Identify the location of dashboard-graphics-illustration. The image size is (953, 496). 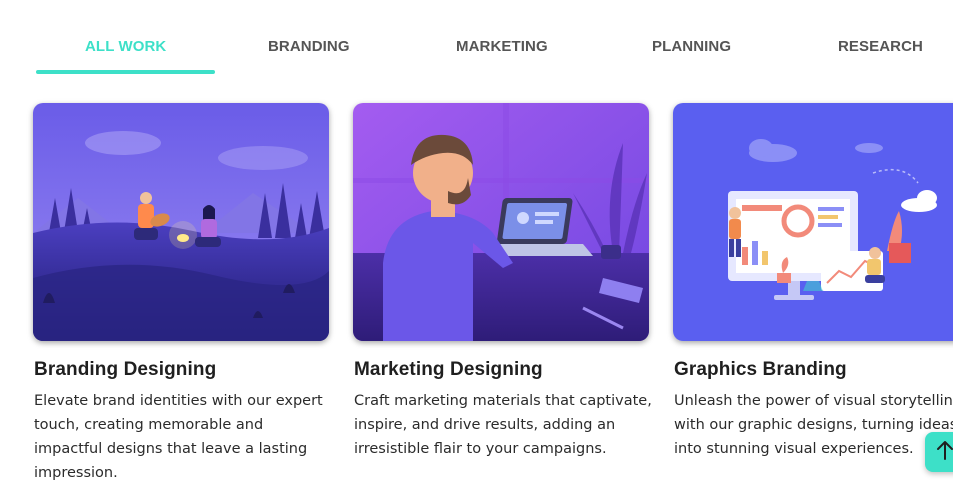
(813, 222).